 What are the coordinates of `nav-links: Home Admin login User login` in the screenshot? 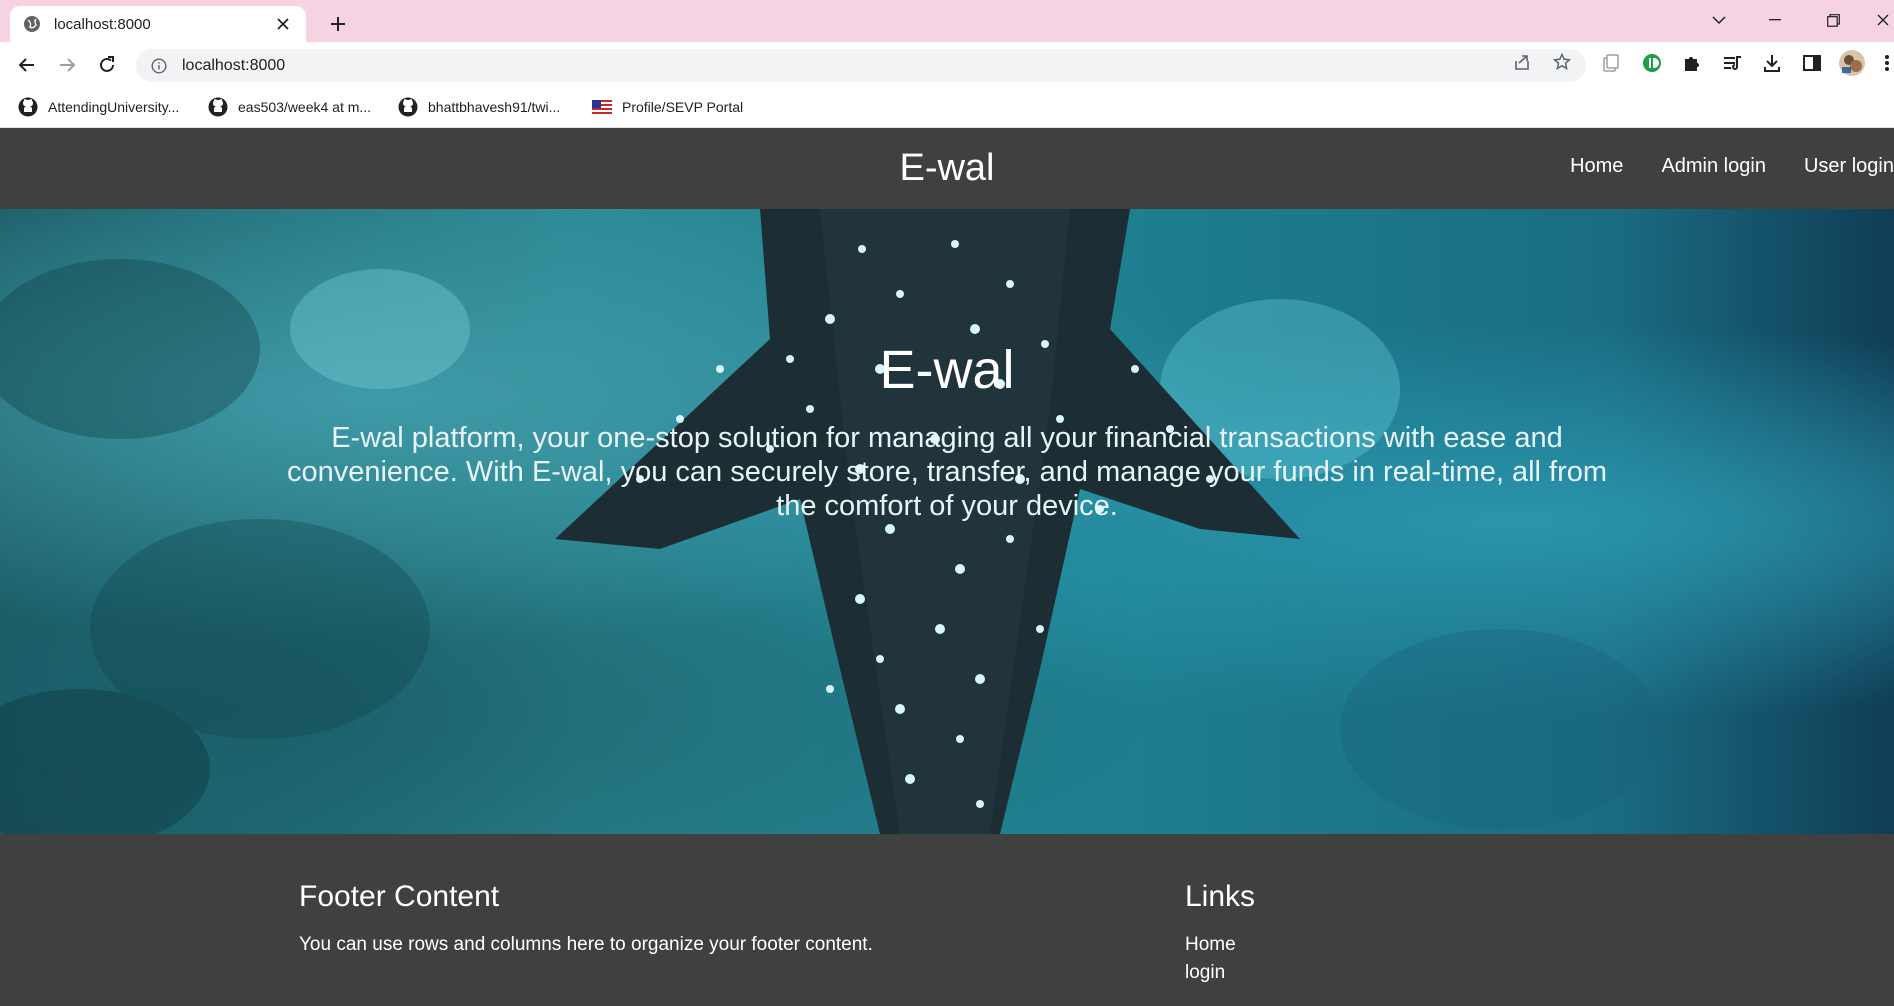 It's located at (1713, 166).